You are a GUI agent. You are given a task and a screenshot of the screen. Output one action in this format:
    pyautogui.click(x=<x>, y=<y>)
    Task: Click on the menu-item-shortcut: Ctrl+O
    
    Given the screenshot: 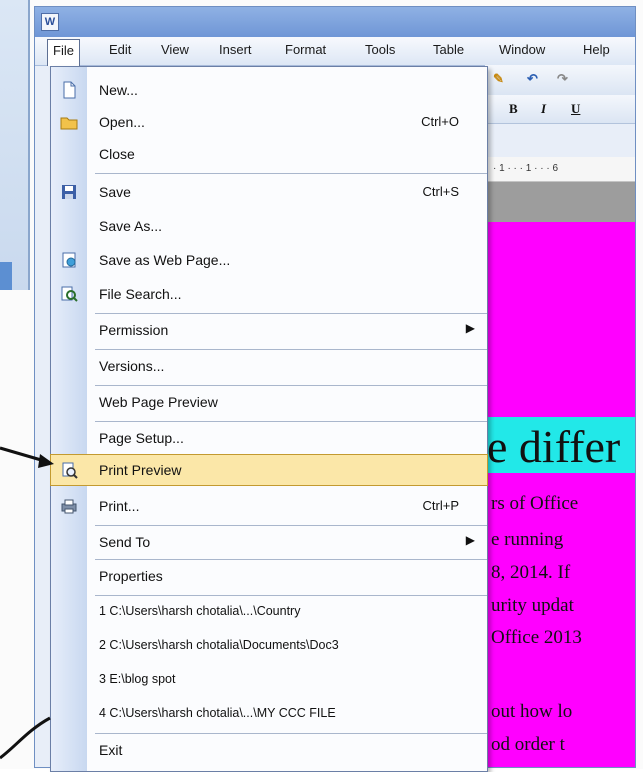 What is the action you would take?
    pyautogui.click(x=440, y=121)
    